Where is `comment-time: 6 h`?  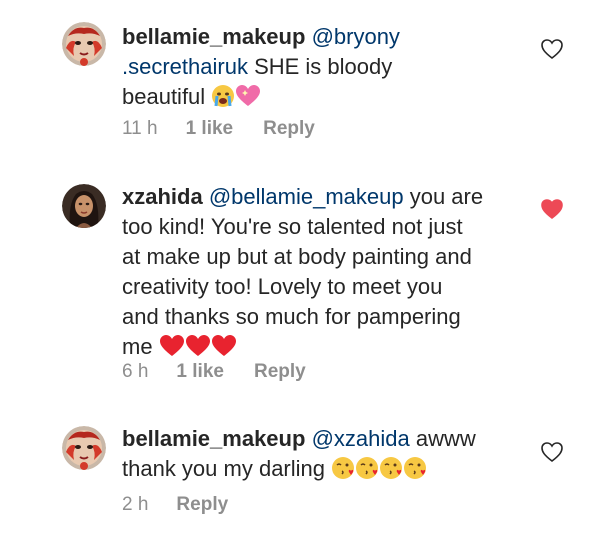 comment-time: 6 h is located at coordinates (135, 371).